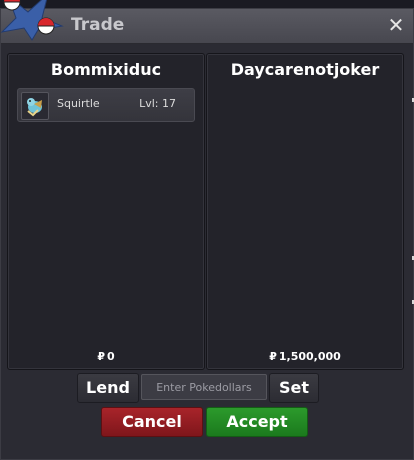 The width and height of the screenshot is (414, 460). Describe the element at coordinates (106, 105) in the screenshot. I see `offer-item-squirtle: Squirtle Lvl: 17` at that location.